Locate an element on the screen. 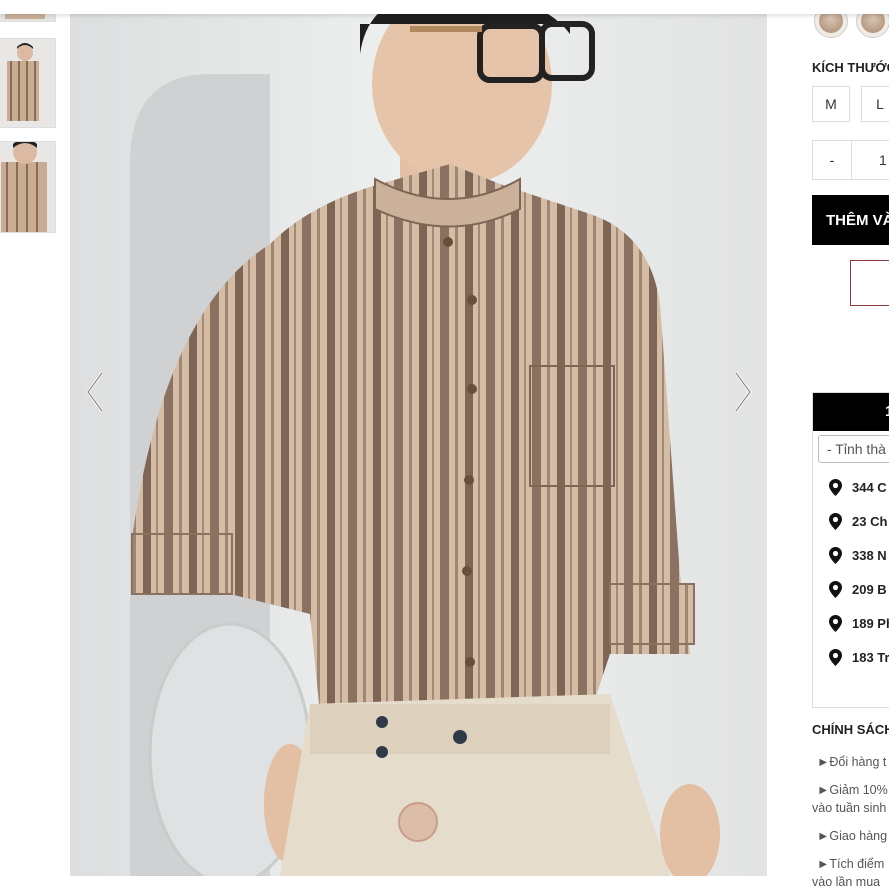  store-list-item: 338 N is located at coordinates (858, 555).